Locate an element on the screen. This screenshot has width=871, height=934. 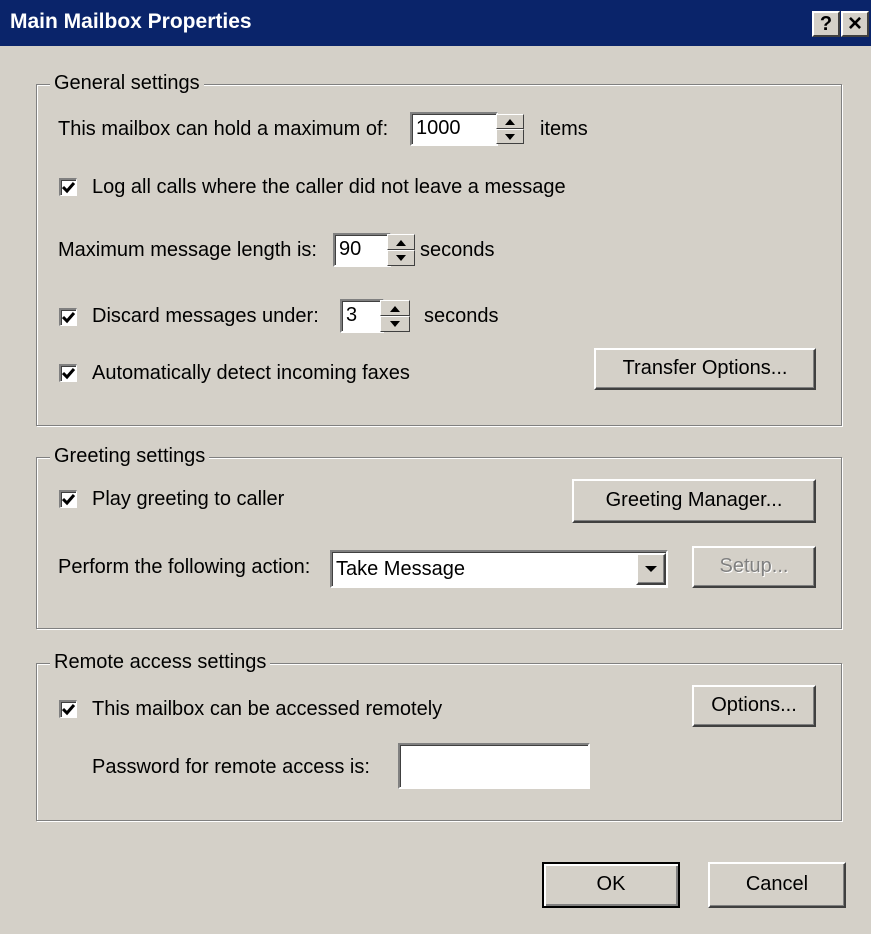
max-items-label: This mailbox can hold a maximum of: is located at coordinates (223, 129).